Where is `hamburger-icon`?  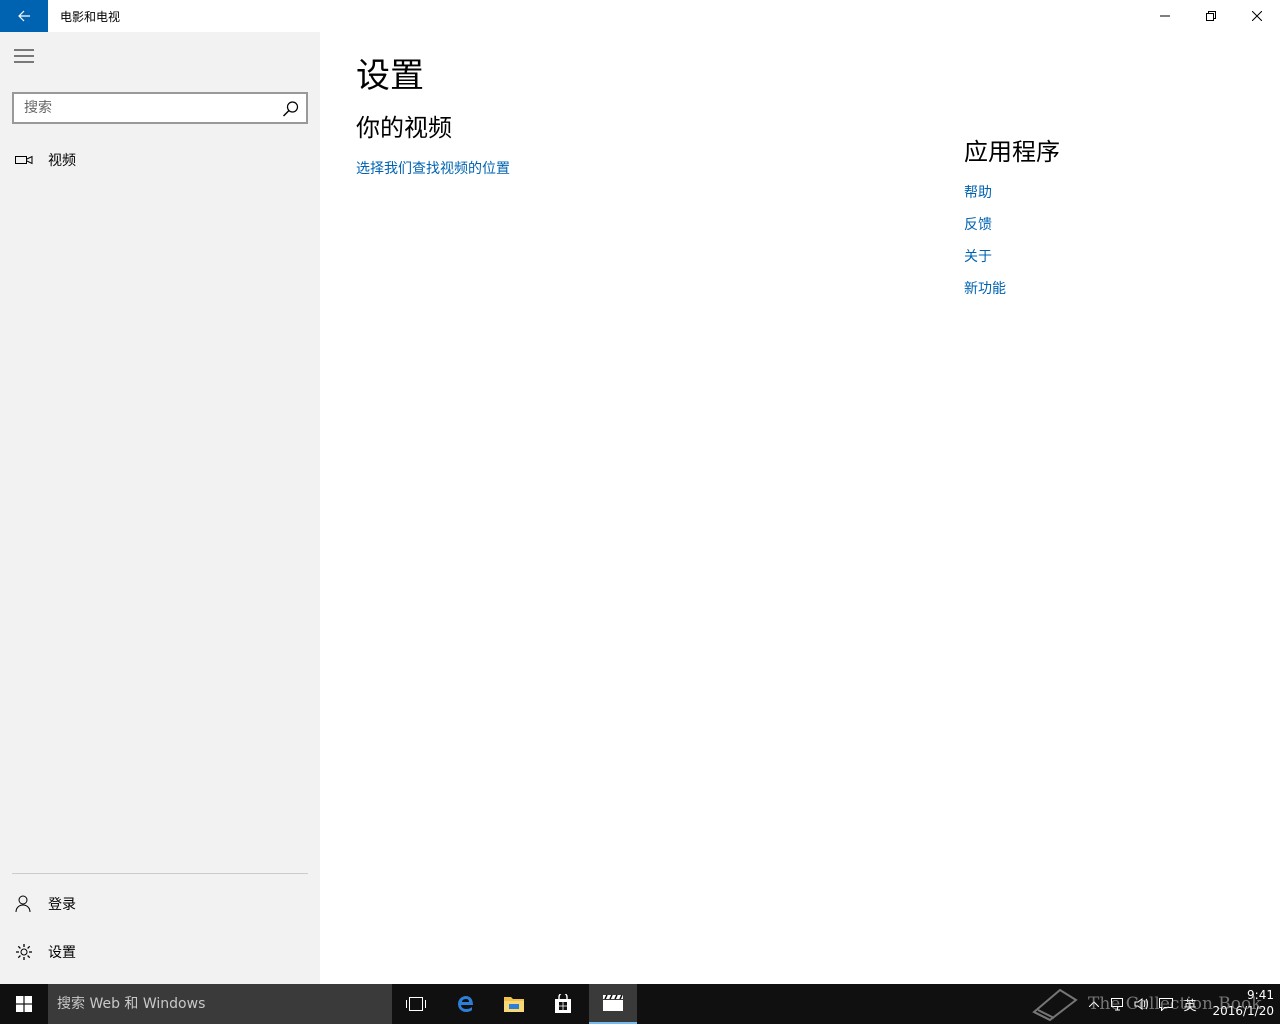
hamburger-icon is located at coordinates (24, 56).